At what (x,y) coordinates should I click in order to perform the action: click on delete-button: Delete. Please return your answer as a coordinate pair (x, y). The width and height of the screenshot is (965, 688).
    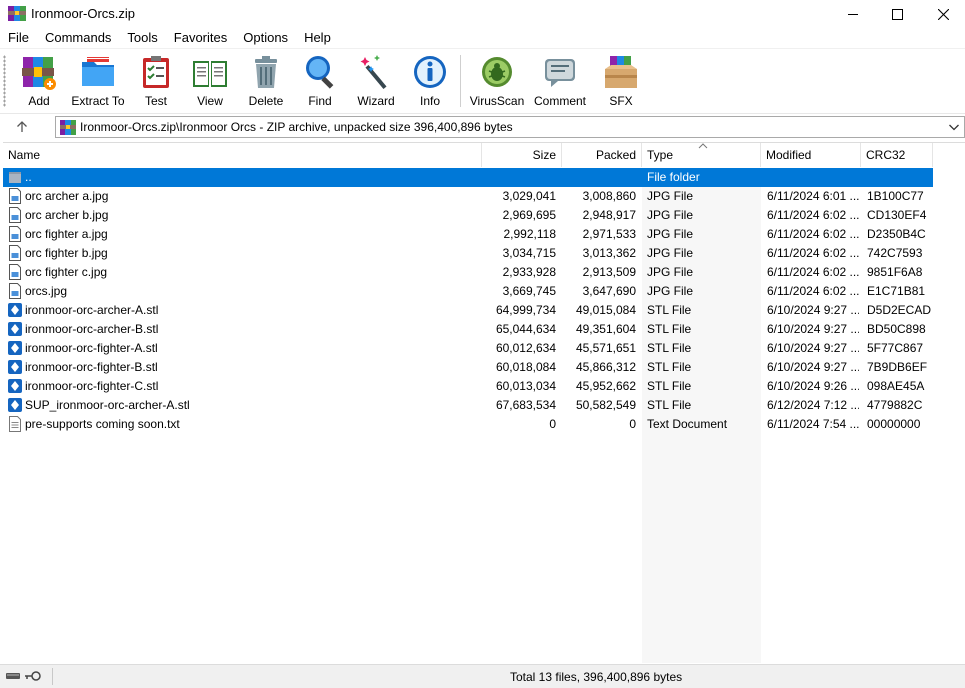
    Looking at the image, I should click on (266, 82).